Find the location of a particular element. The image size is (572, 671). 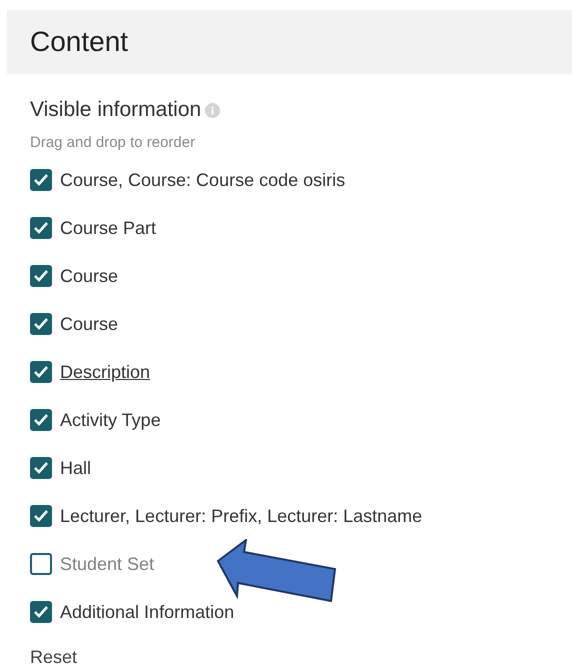

arrow-icon is located at coordinates (277, 570).